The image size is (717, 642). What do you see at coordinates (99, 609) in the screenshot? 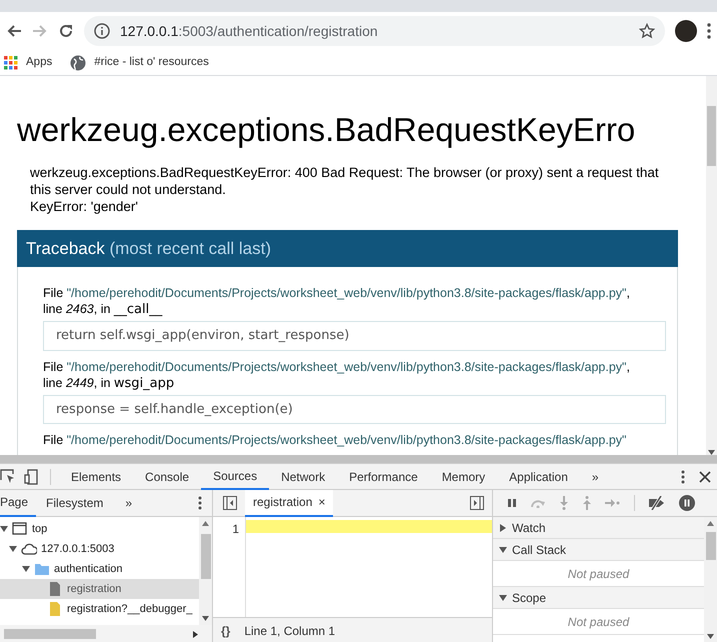
I see `tree-item: registration?__debugger_` at bounding box center [99, 609].